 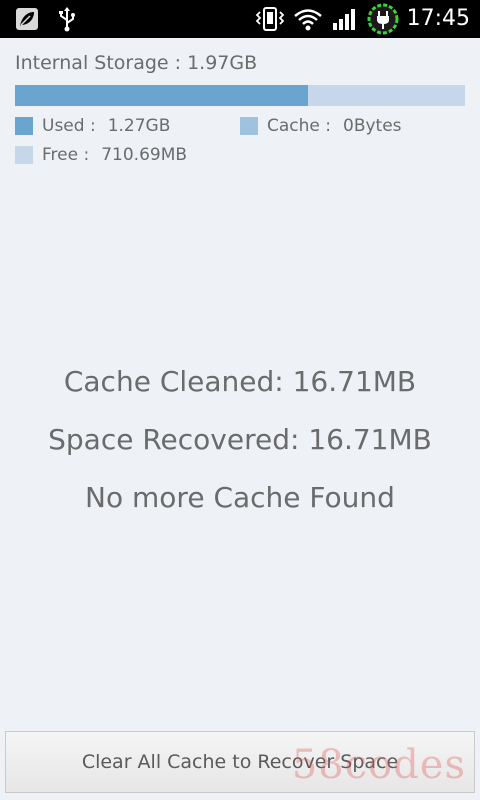 I want to click on vibrate-icon, so click(x=270, y=19).